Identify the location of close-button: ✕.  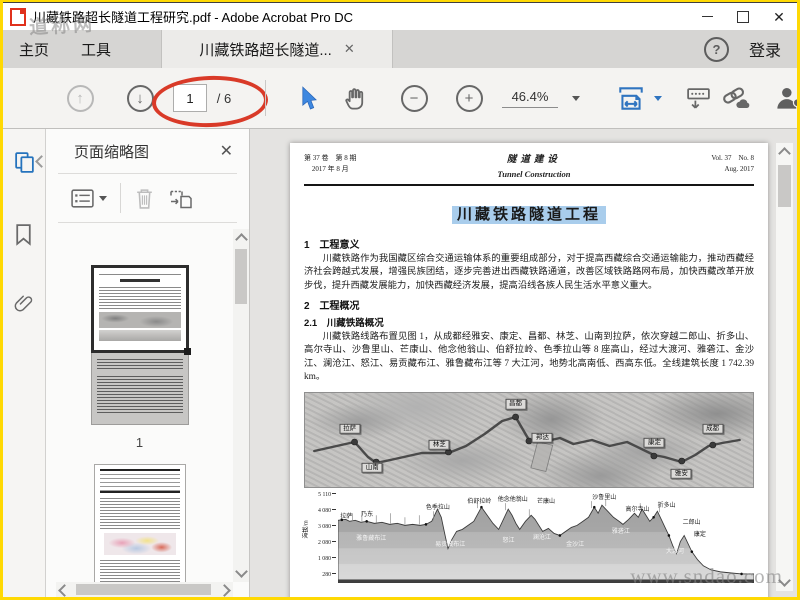
(779, 16).